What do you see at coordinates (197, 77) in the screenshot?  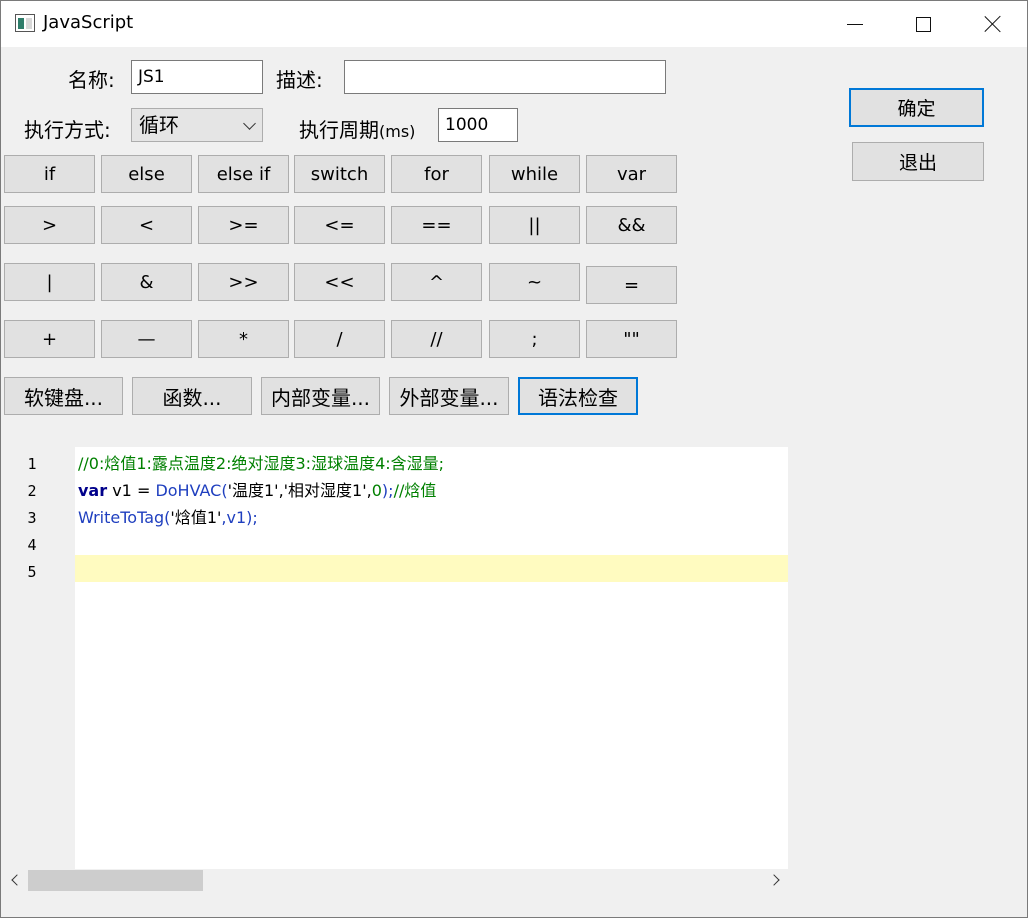 I see `name-input: JS1` at bounding box center [197, 77].